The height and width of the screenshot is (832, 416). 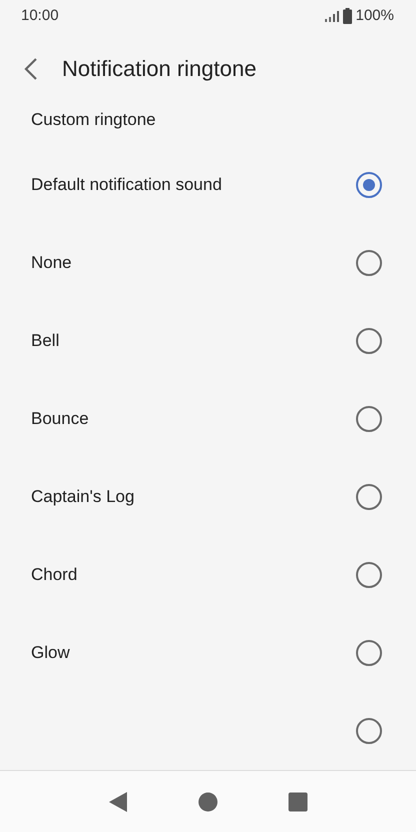 What do you see at coordinates (51, 263) in the screenshot?
I see `ringtone-label: None` at bounding box center [51, 263].